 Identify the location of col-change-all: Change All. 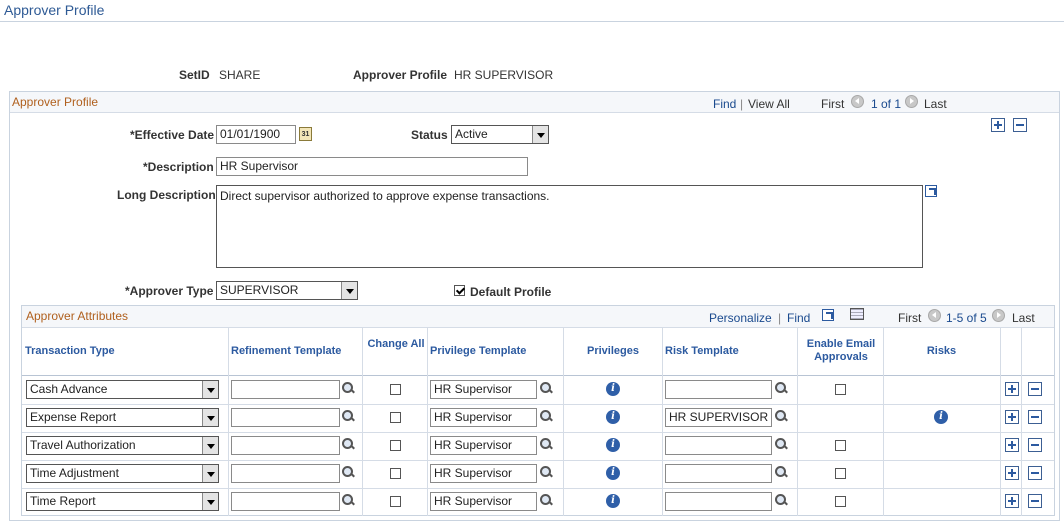
(396, 344).